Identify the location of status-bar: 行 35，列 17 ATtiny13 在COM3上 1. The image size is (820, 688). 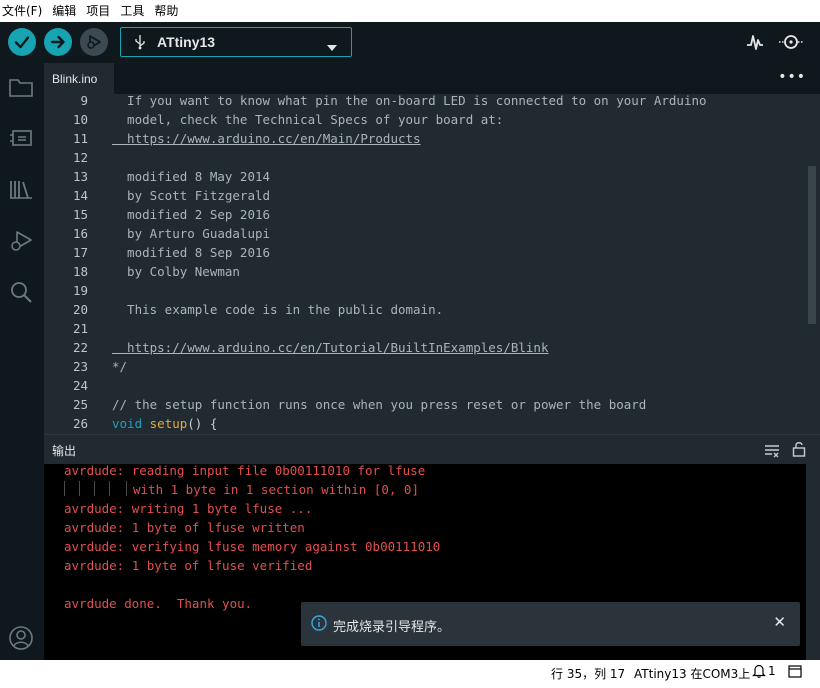
(410, 674).